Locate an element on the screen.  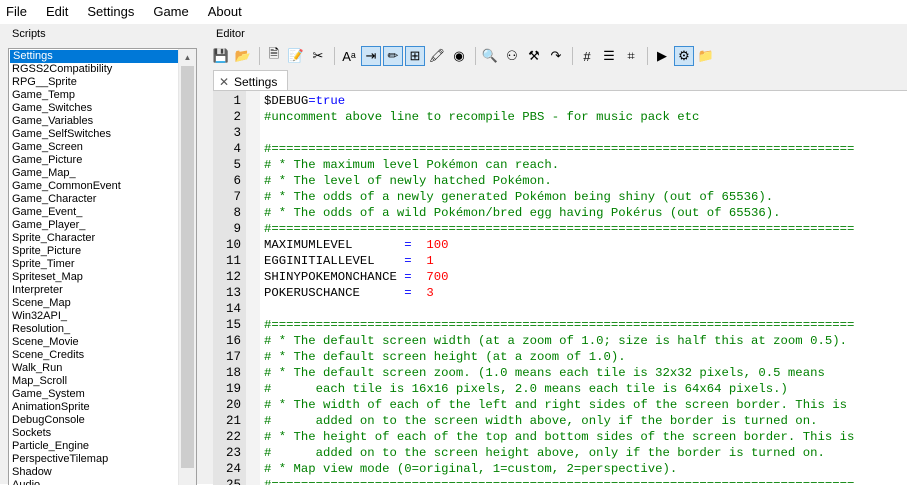
line-number: 23 is located at coordinates (233, 453).